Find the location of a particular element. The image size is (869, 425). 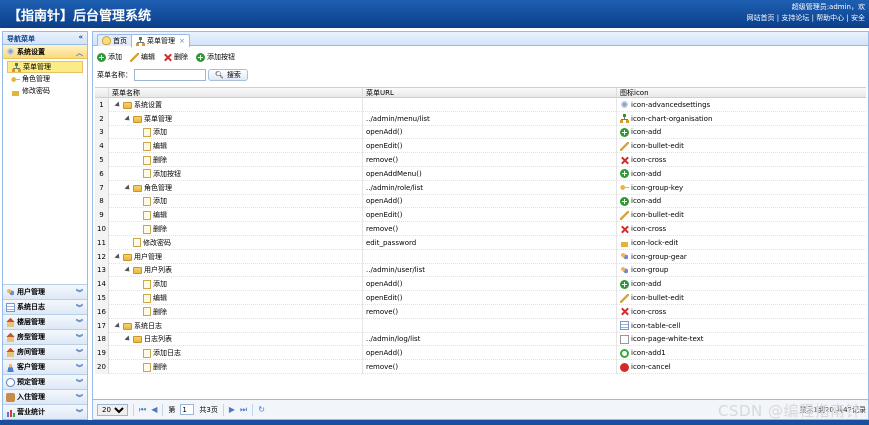

page-size-select: 20 is located at coordinates (112, 409).